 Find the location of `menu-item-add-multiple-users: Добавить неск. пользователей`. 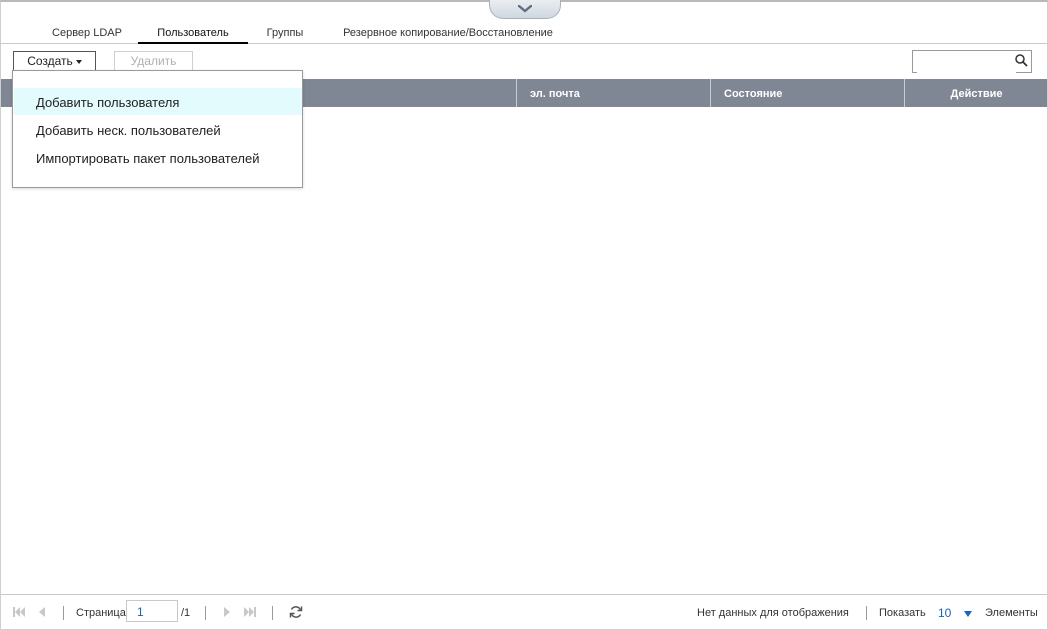

menu-item-add-multiple-users: Добавить неск. пользователей is located at coordinates (158, 129).